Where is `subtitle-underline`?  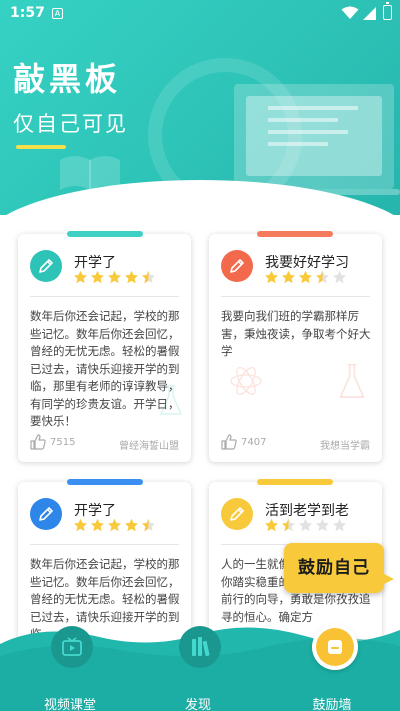
subtitle-underline is located at coordinates (41, 147).